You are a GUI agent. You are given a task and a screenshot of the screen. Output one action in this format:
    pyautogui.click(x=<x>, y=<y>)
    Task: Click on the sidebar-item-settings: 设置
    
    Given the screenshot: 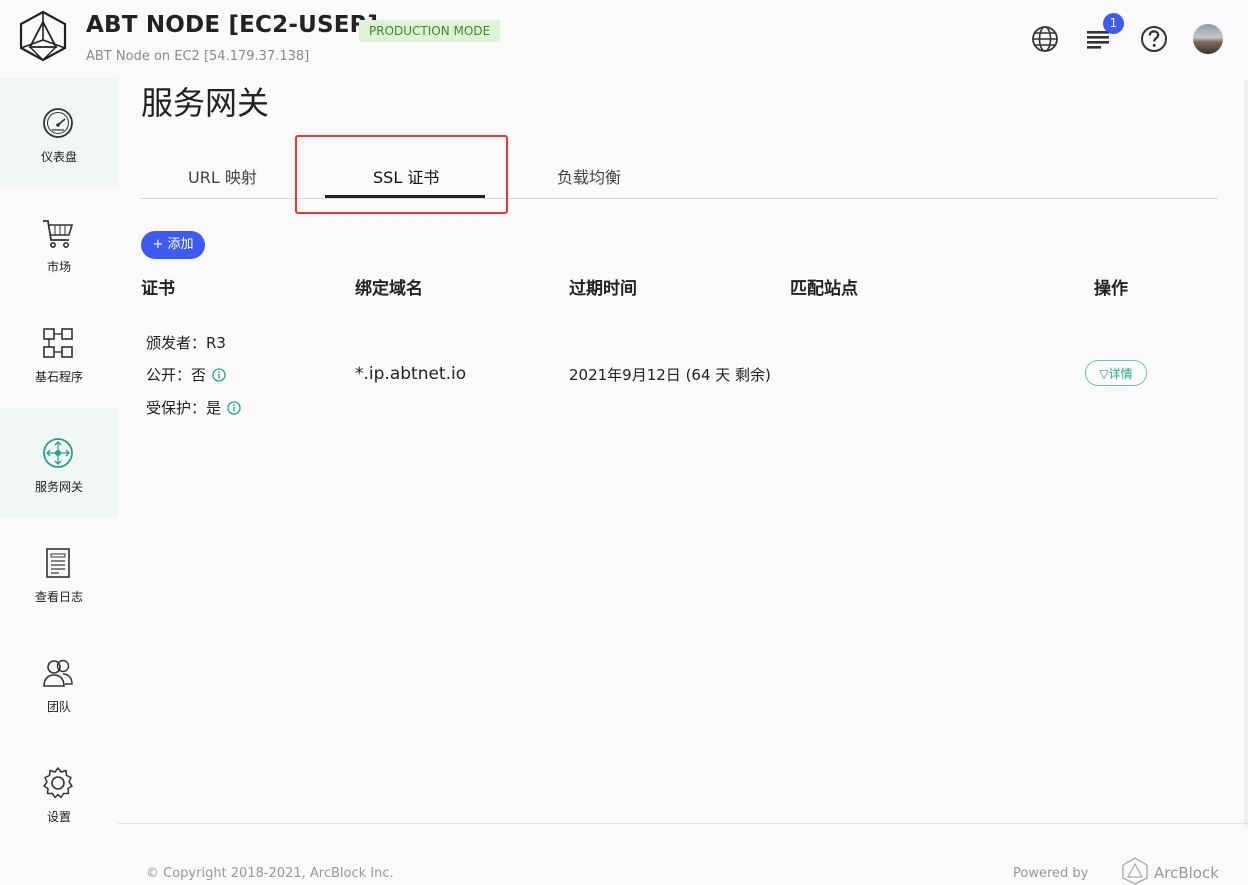 What is the action you would take?
    pyautogui.click(x=59, y=793)
    